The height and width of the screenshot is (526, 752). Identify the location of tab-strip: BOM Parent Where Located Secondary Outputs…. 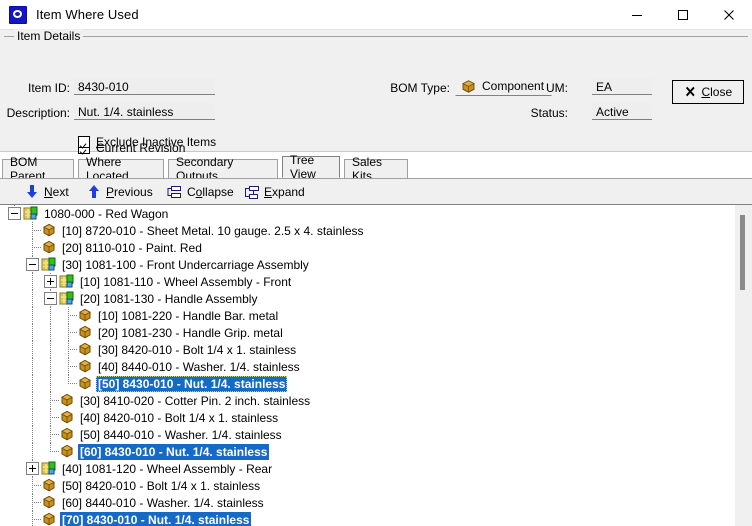
(376, 168).